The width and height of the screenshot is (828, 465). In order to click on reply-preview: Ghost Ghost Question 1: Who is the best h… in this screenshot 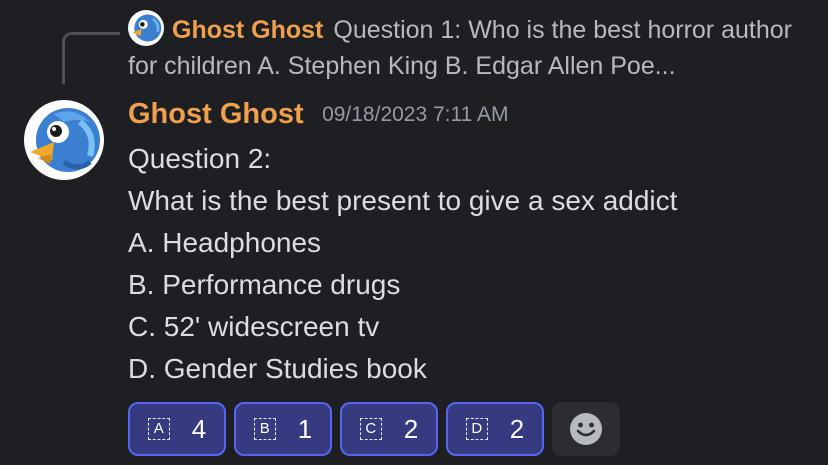, I will do `click(473, 47)`.